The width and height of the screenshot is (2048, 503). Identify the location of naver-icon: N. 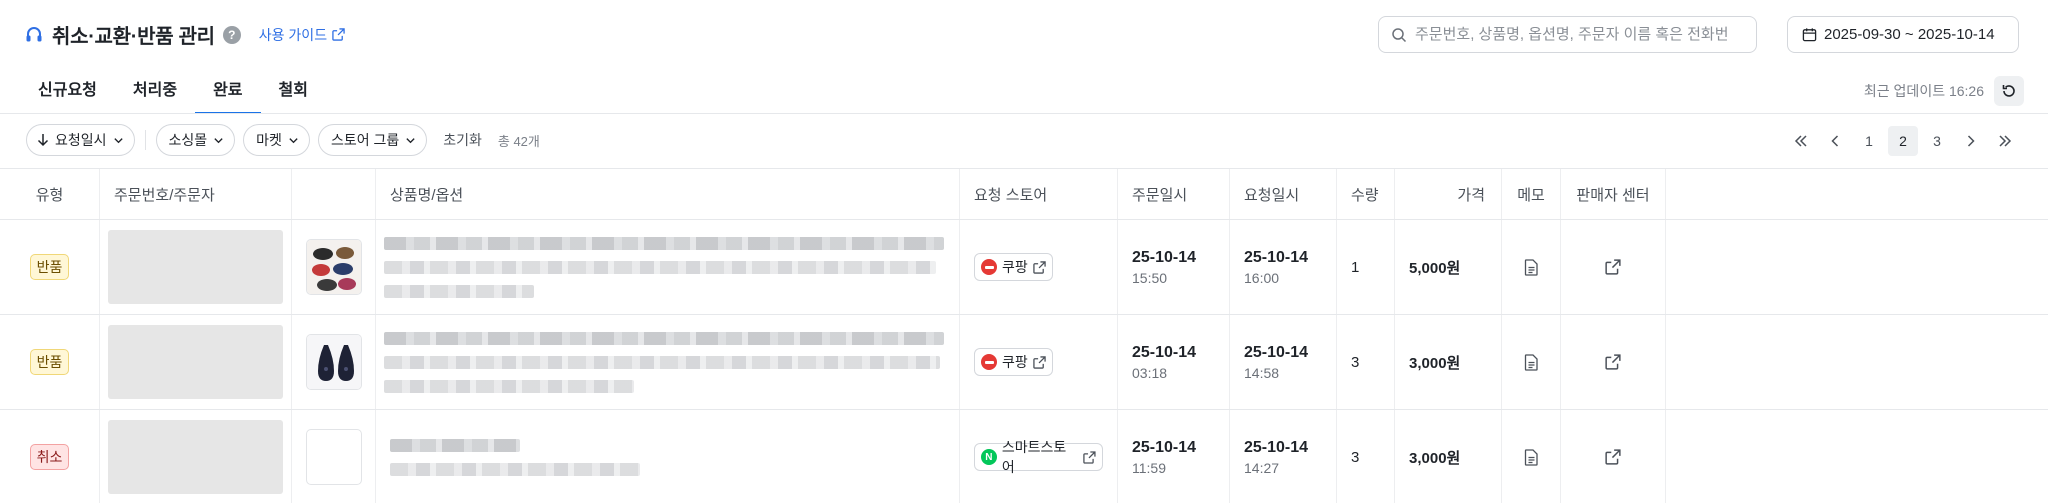
(989, 457).